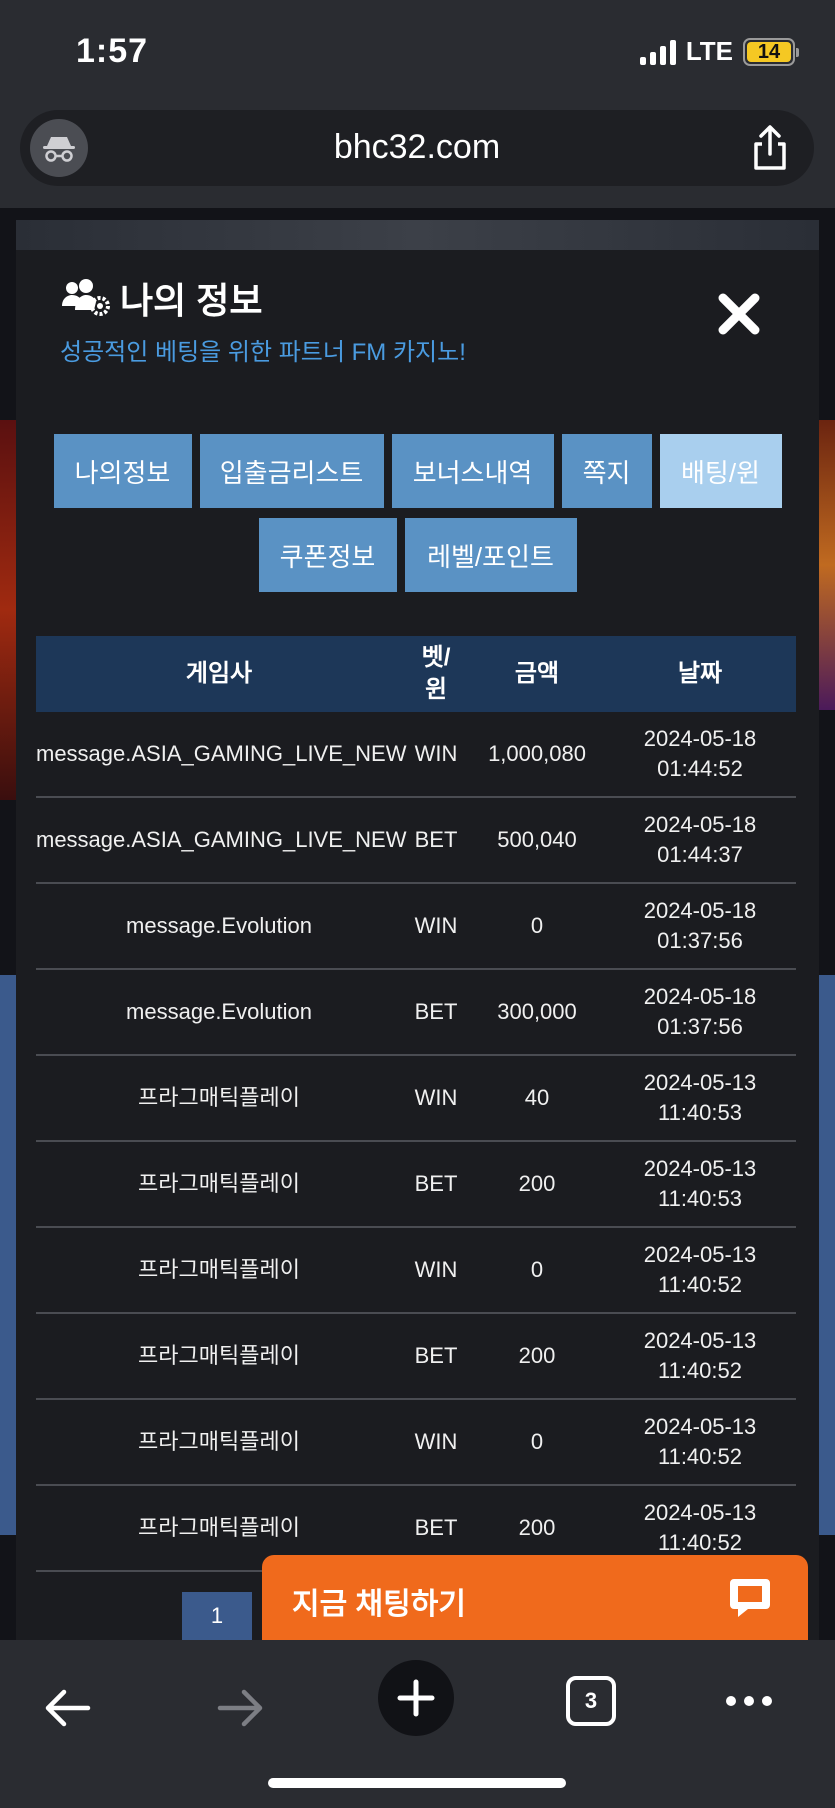 This screenshot has height=1808, width=835. I want to click on tab-deposit-withdraw: 입출금리스트, so click(291, 471).